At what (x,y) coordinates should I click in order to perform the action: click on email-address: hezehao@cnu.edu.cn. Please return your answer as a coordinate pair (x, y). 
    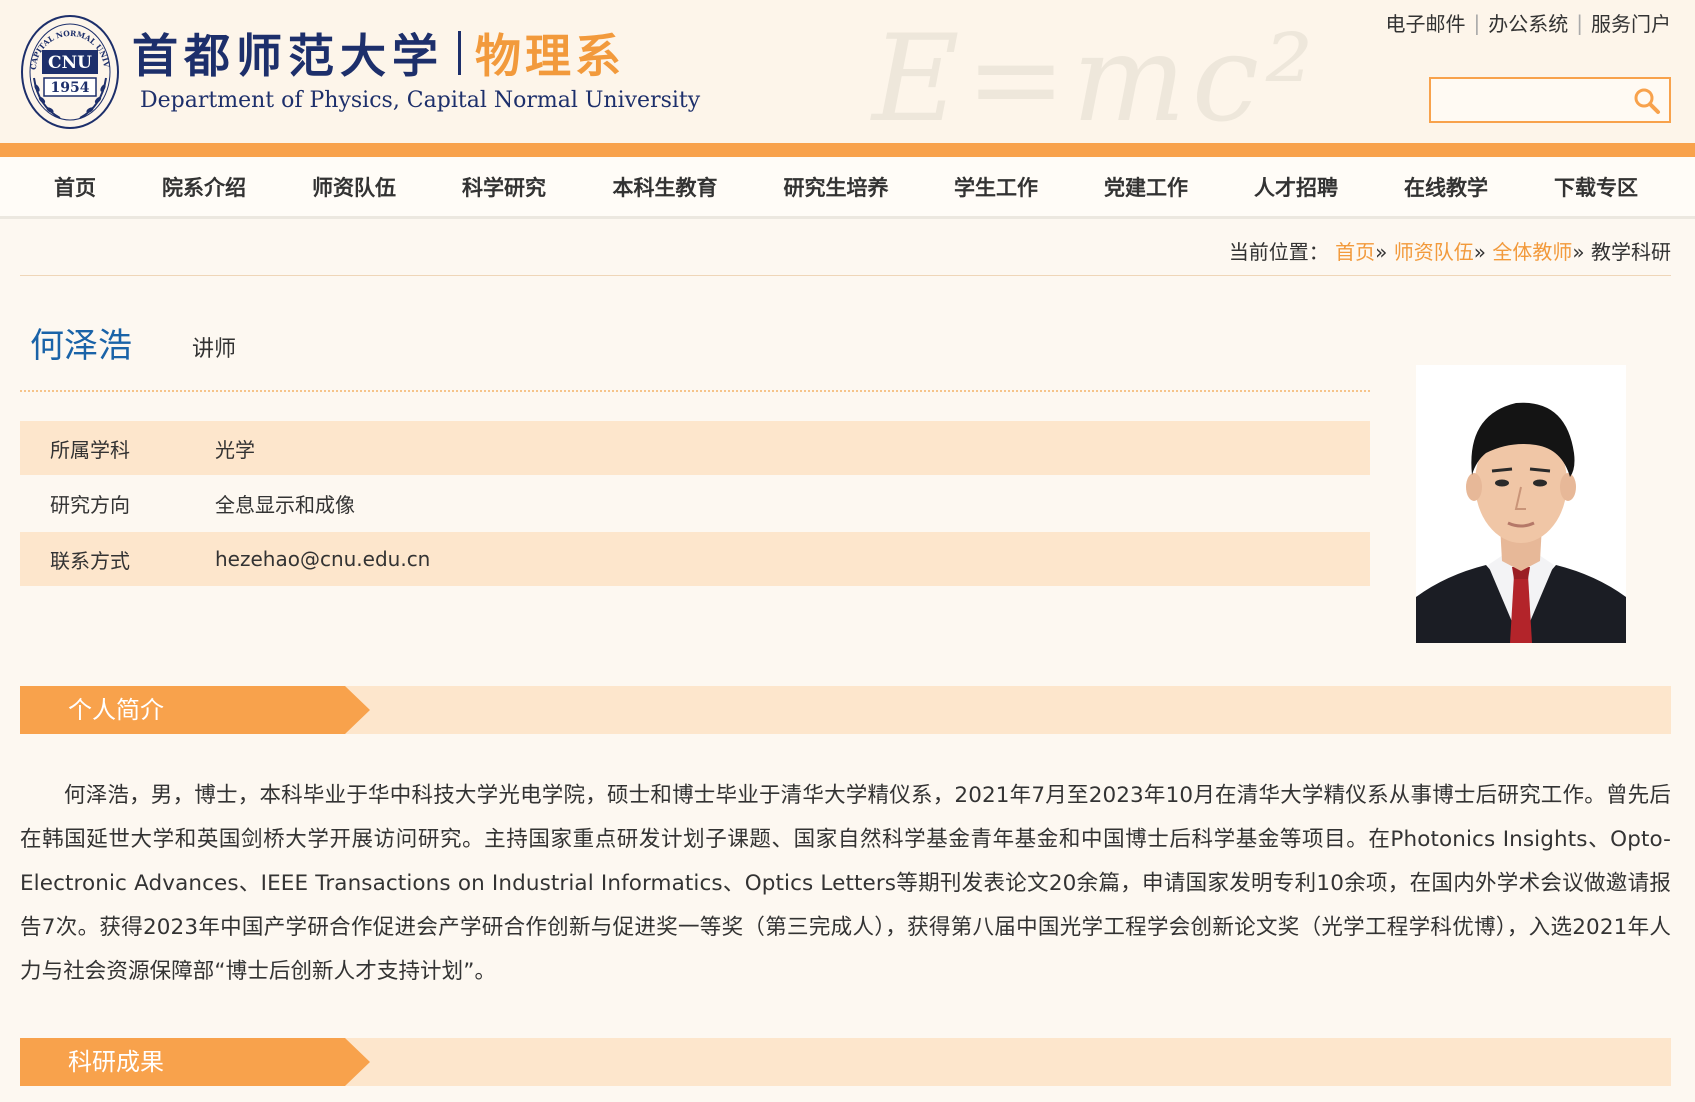
    Looking at the image, I should click on (322, 559).